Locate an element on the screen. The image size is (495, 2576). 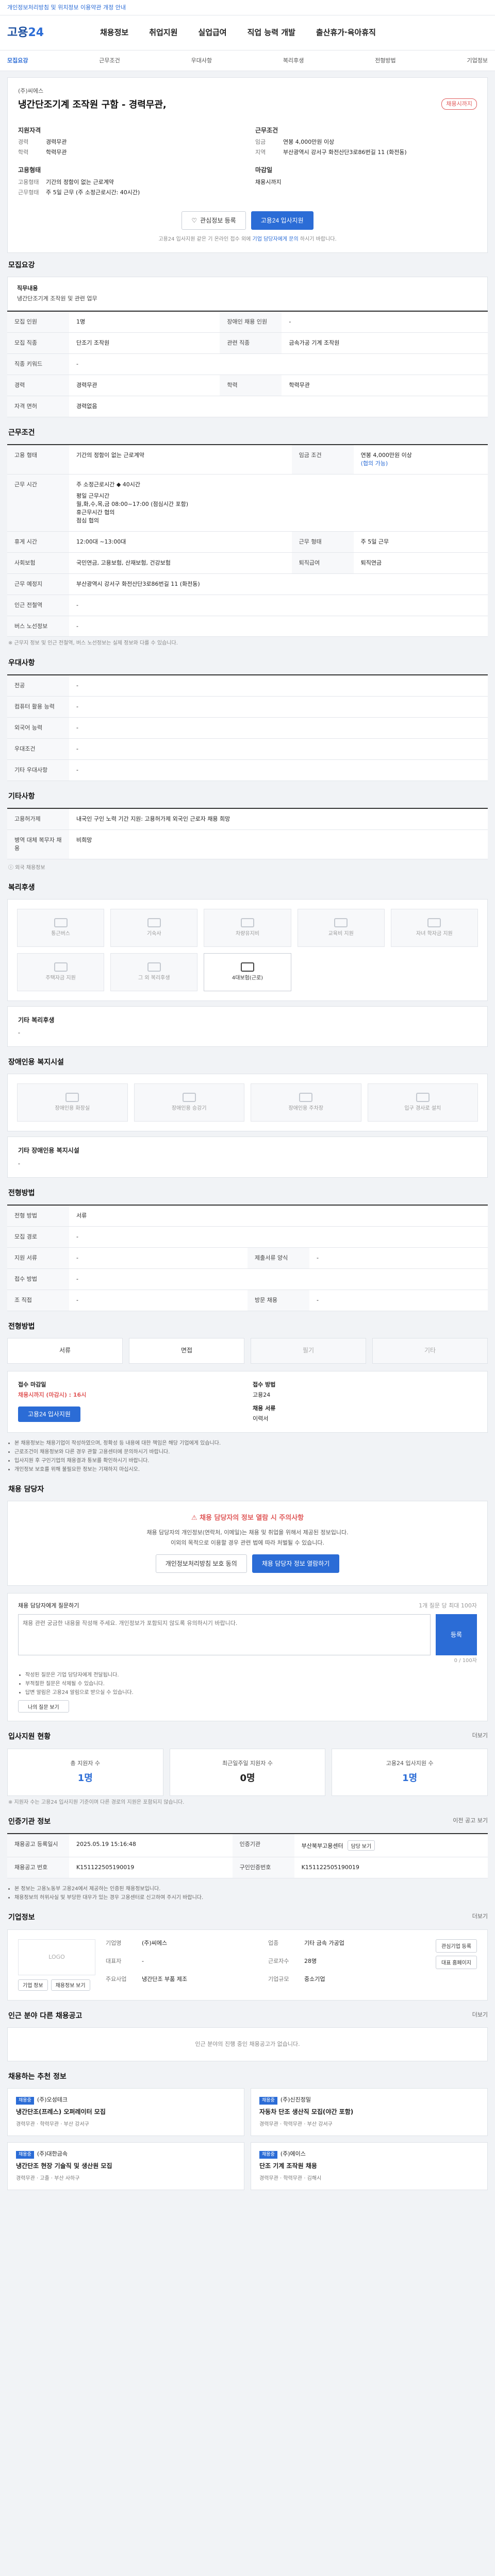
view-contact-button: 채용 담당자 정보 열람하기 is located at coordinates (296, 1563).